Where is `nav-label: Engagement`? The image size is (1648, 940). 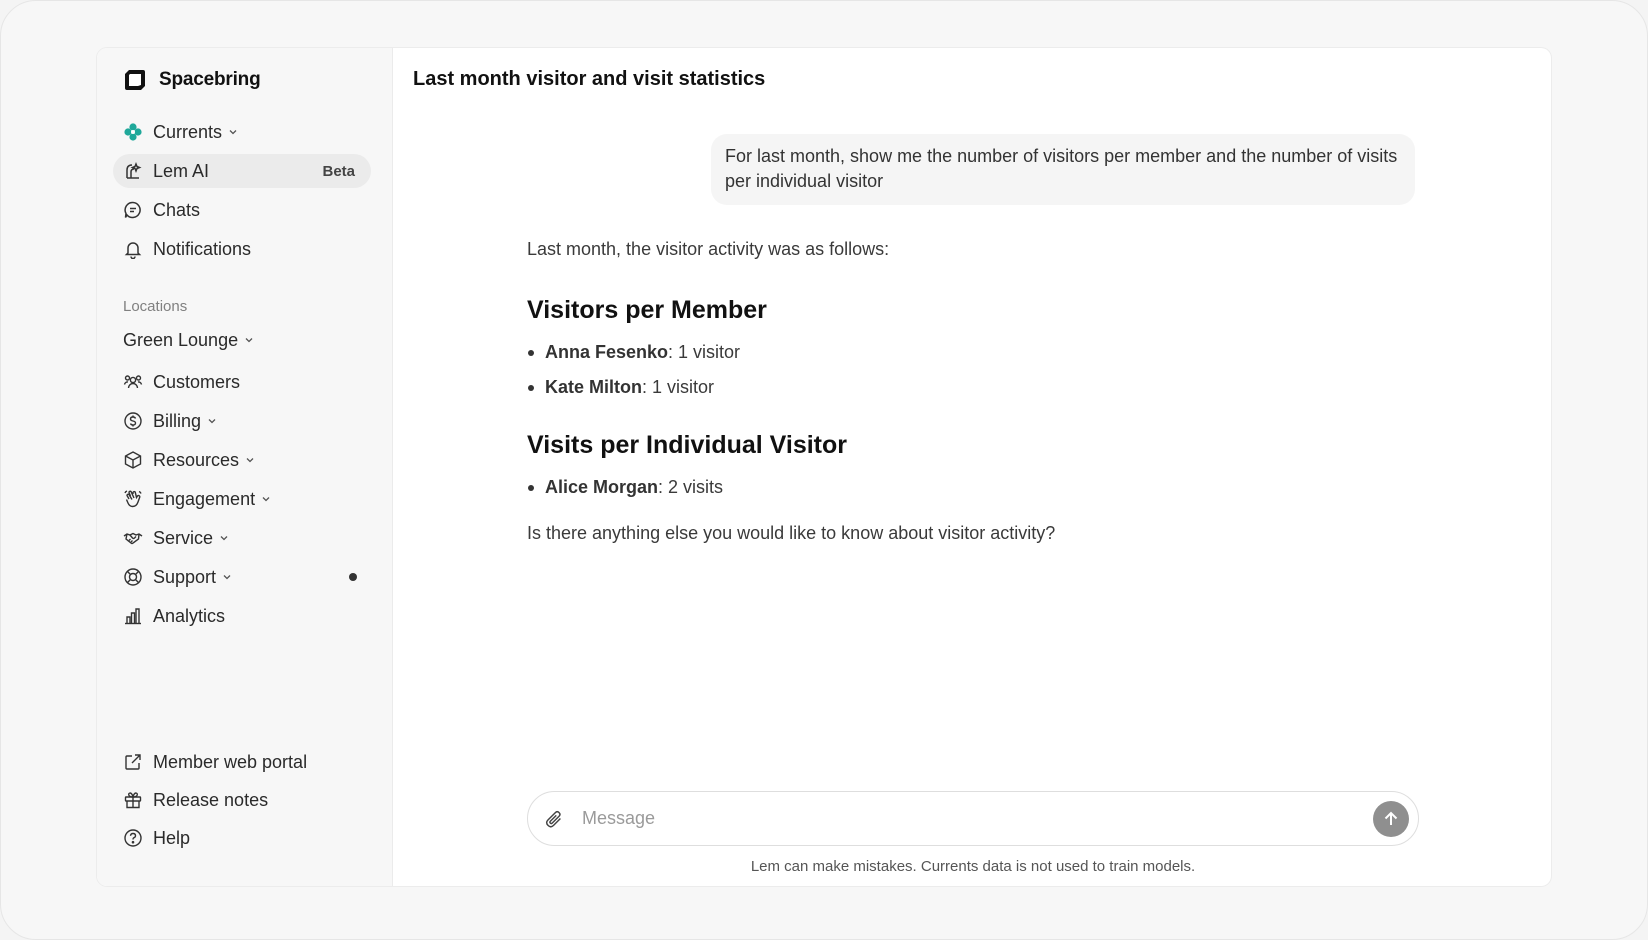 nav-label: Engagement is located at coordinates (204, 498).